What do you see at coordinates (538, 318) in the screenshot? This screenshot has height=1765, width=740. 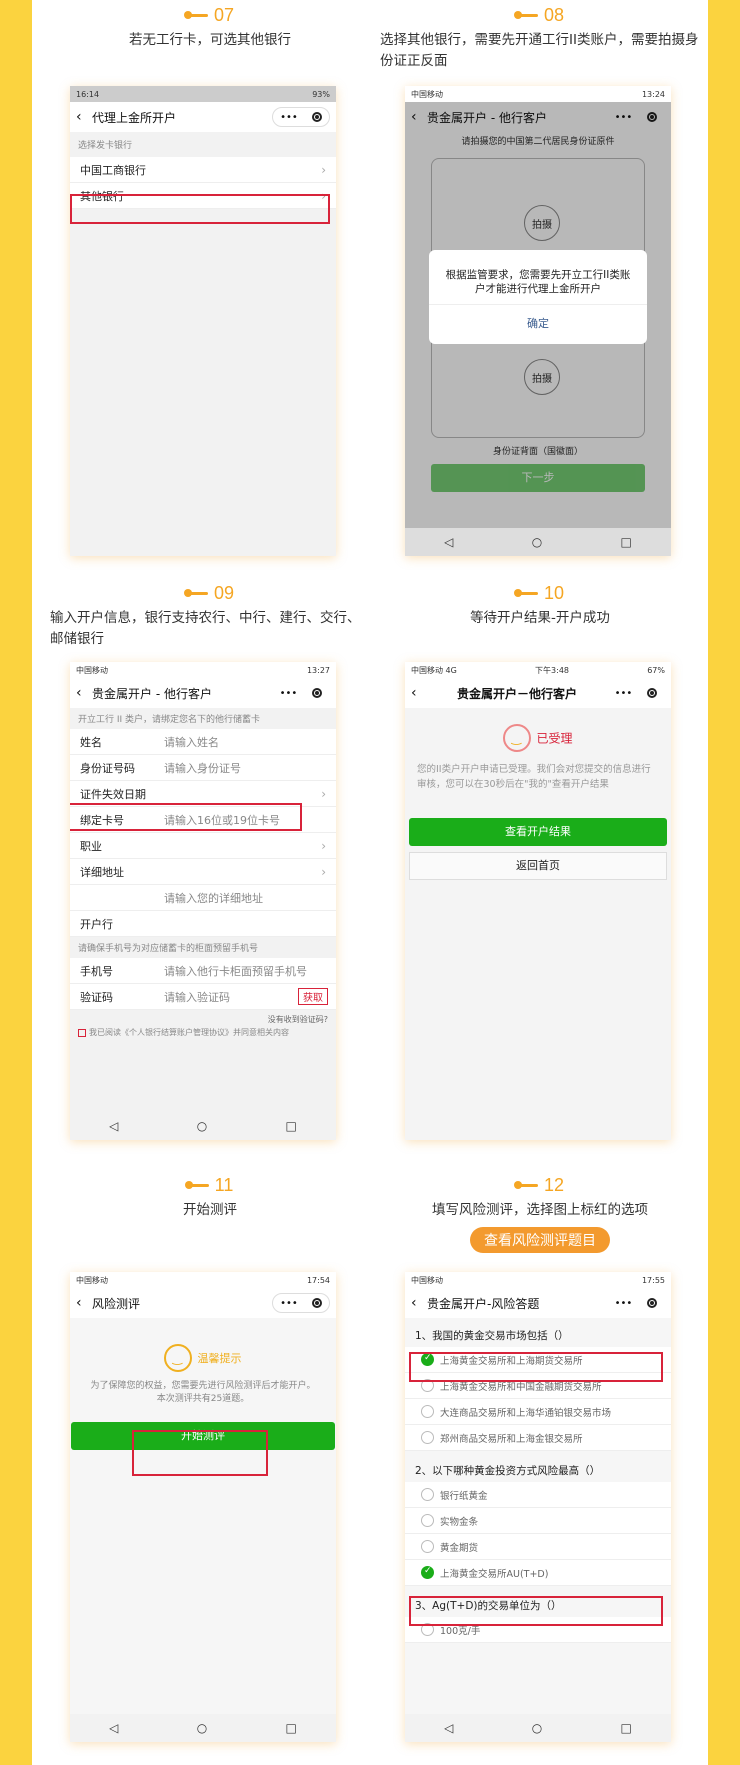 I see `dialog-ok-button: 确定` at bounding box center [538, 318].